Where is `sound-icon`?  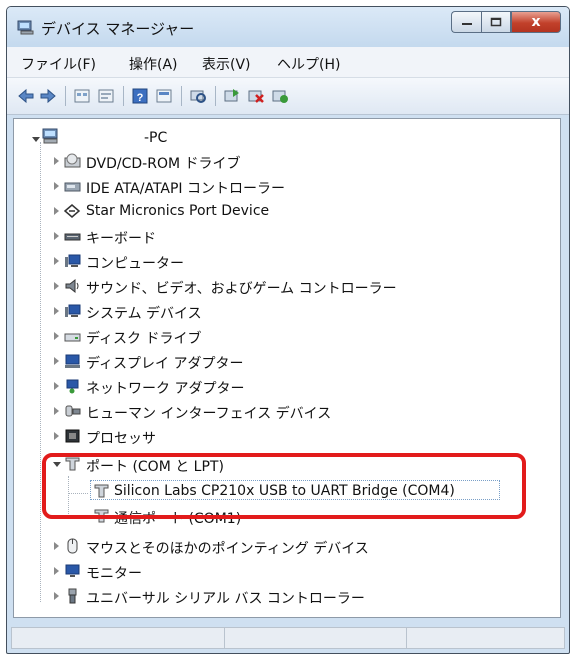 sound-icon is located at coordinates (72, 286).